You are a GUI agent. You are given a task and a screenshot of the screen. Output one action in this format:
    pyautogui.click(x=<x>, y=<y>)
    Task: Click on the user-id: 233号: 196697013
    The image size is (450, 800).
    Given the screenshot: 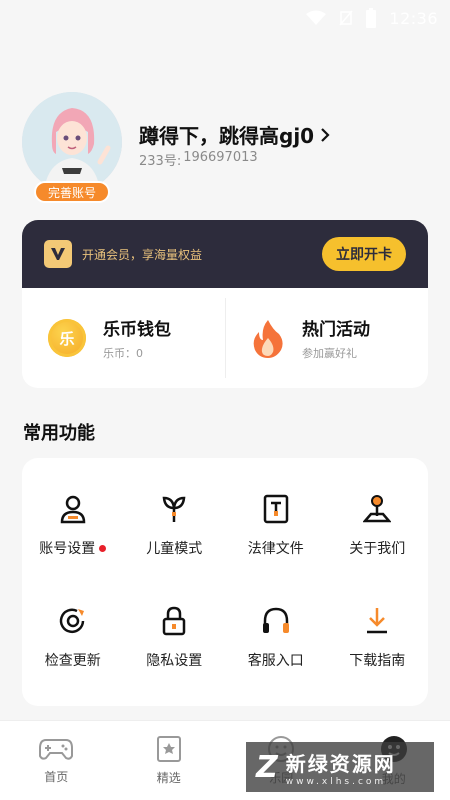 What is the action you would take?
    pyautogui.click(x=198, y=159)
    